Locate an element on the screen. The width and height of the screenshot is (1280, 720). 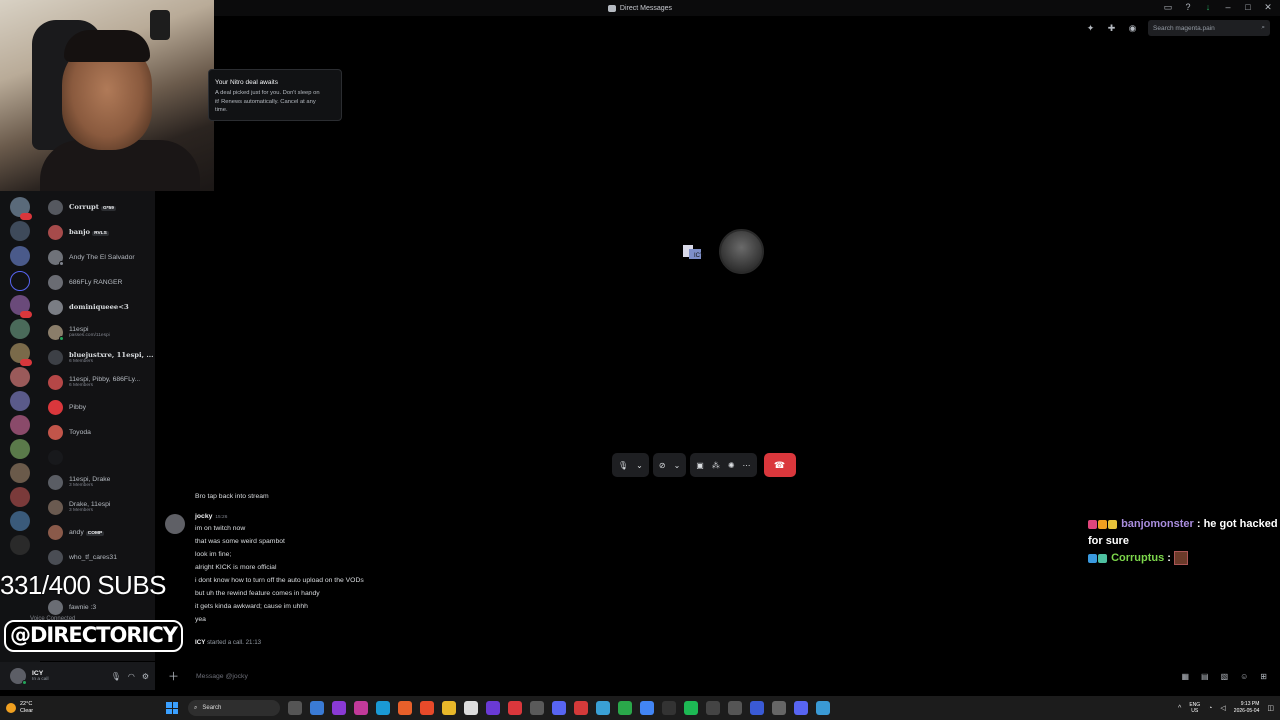
camera-off-icon: ⊘ is located at coordinates (662, 465).